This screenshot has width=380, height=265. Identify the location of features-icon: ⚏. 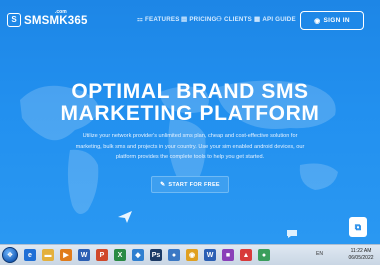
(140, 19).